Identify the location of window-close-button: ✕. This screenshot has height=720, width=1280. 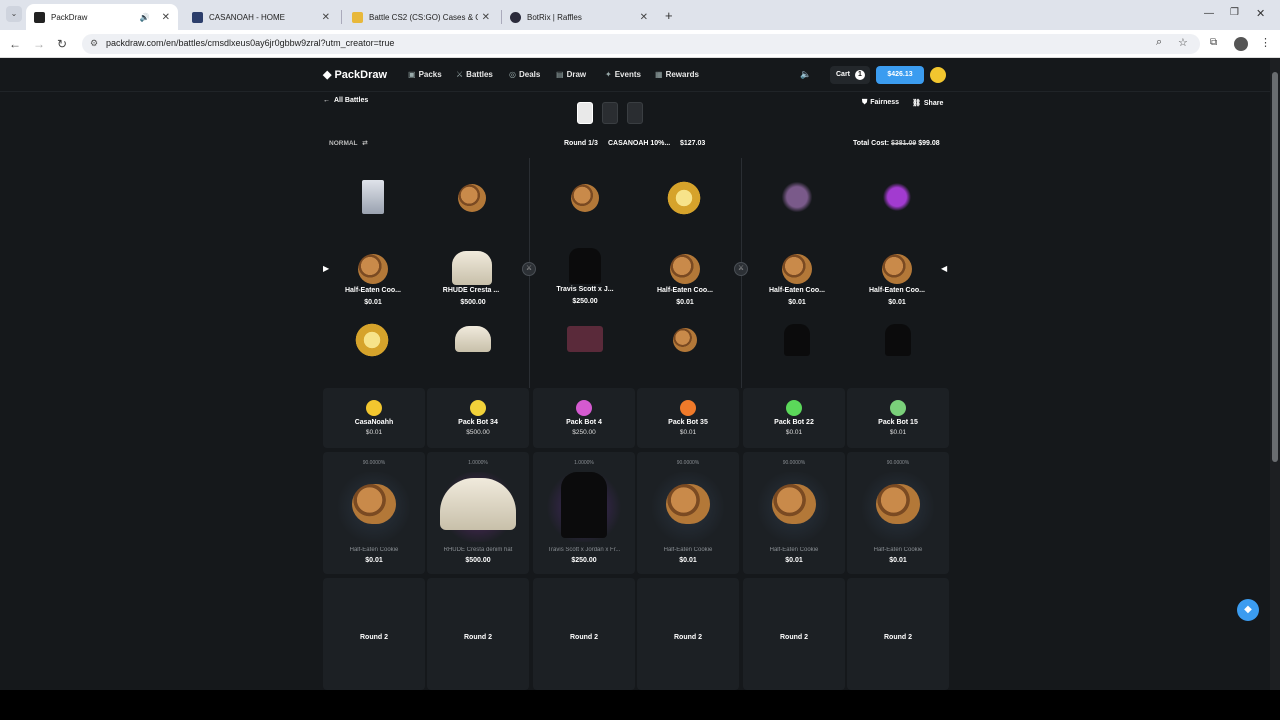
(1260, 13).